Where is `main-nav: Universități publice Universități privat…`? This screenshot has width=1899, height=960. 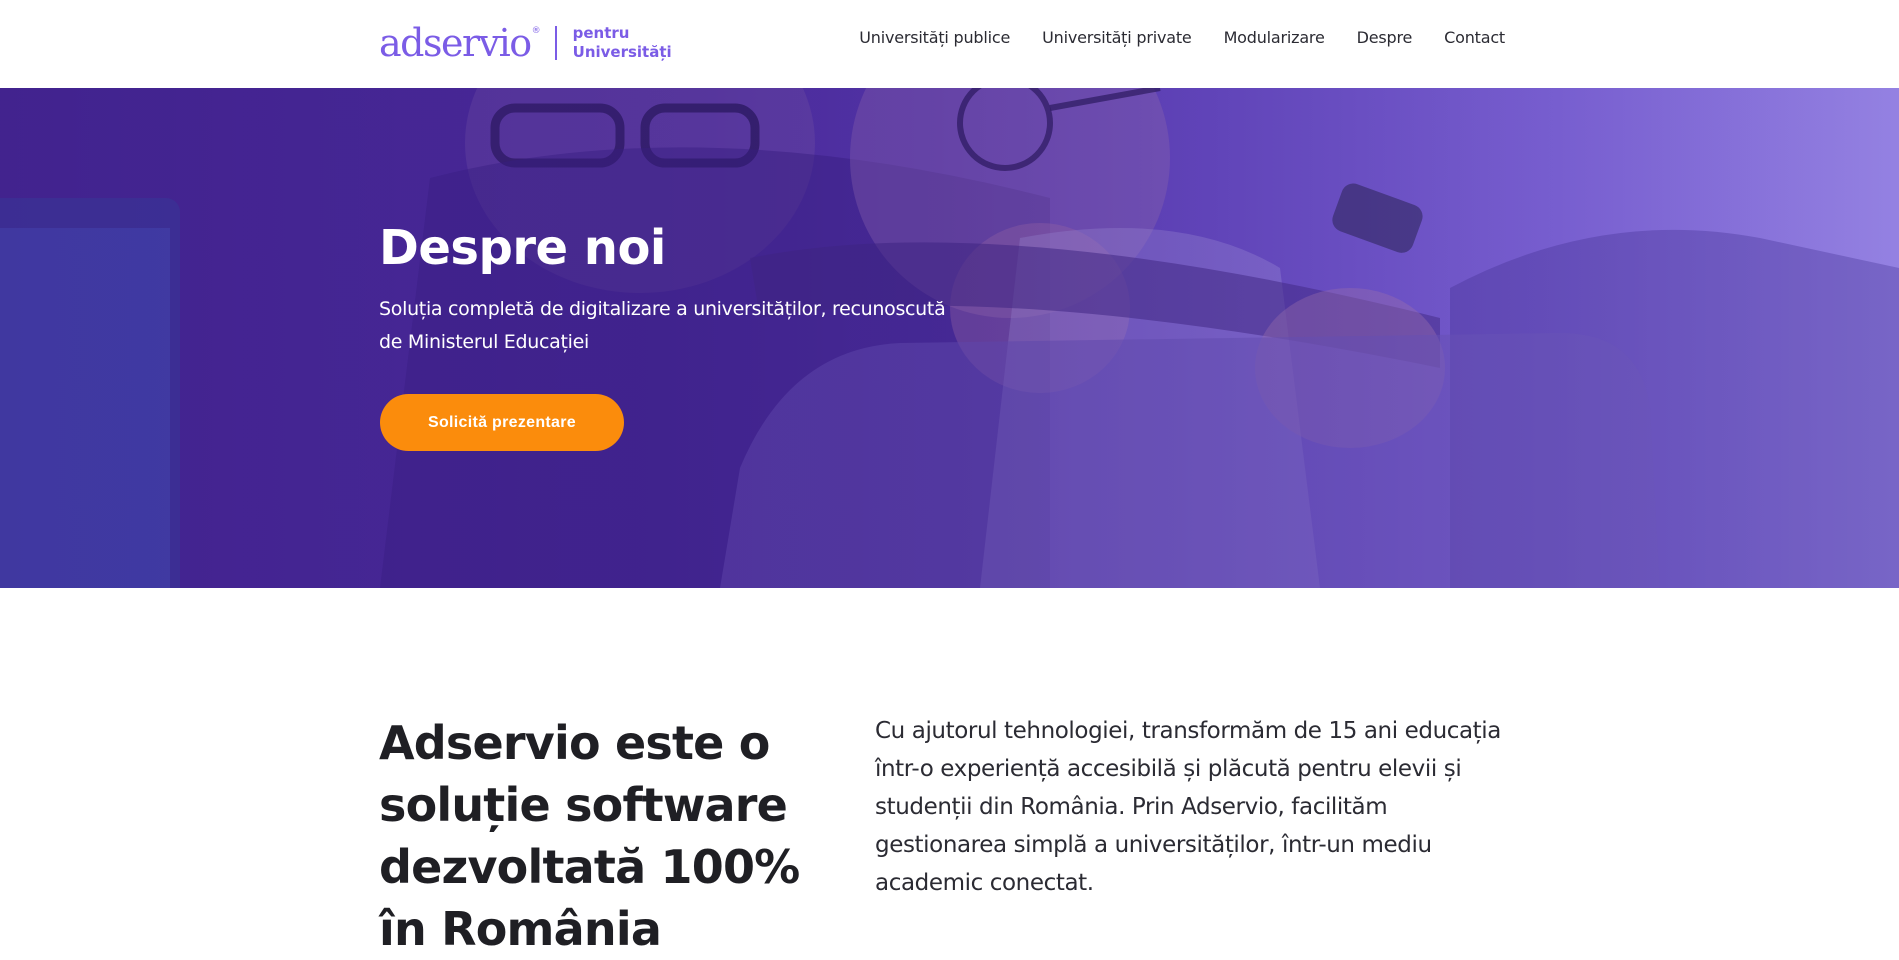
main-nav: Universități publice Universități privat… is located at coordinates (1182, 37).